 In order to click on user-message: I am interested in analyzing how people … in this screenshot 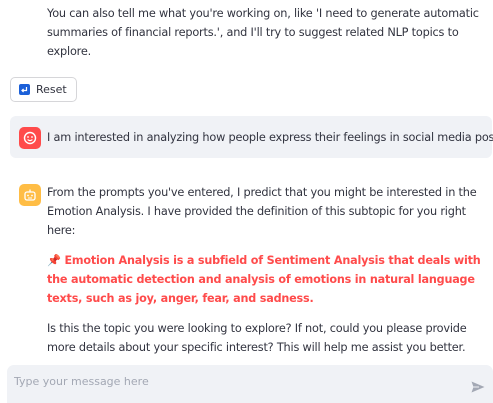, I will do `click(251, 137)`.